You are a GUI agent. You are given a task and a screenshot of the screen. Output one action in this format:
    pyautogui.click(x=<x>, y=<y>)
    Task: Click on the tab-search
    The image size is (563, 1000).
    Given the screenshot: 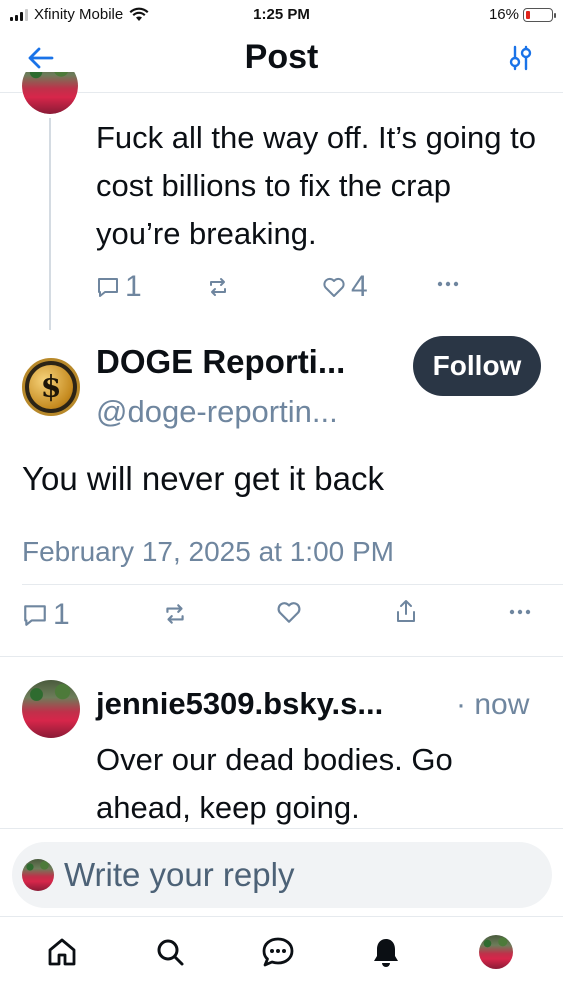 What is the action you would take?
    pyautogui.click(x=170, y=952)
    